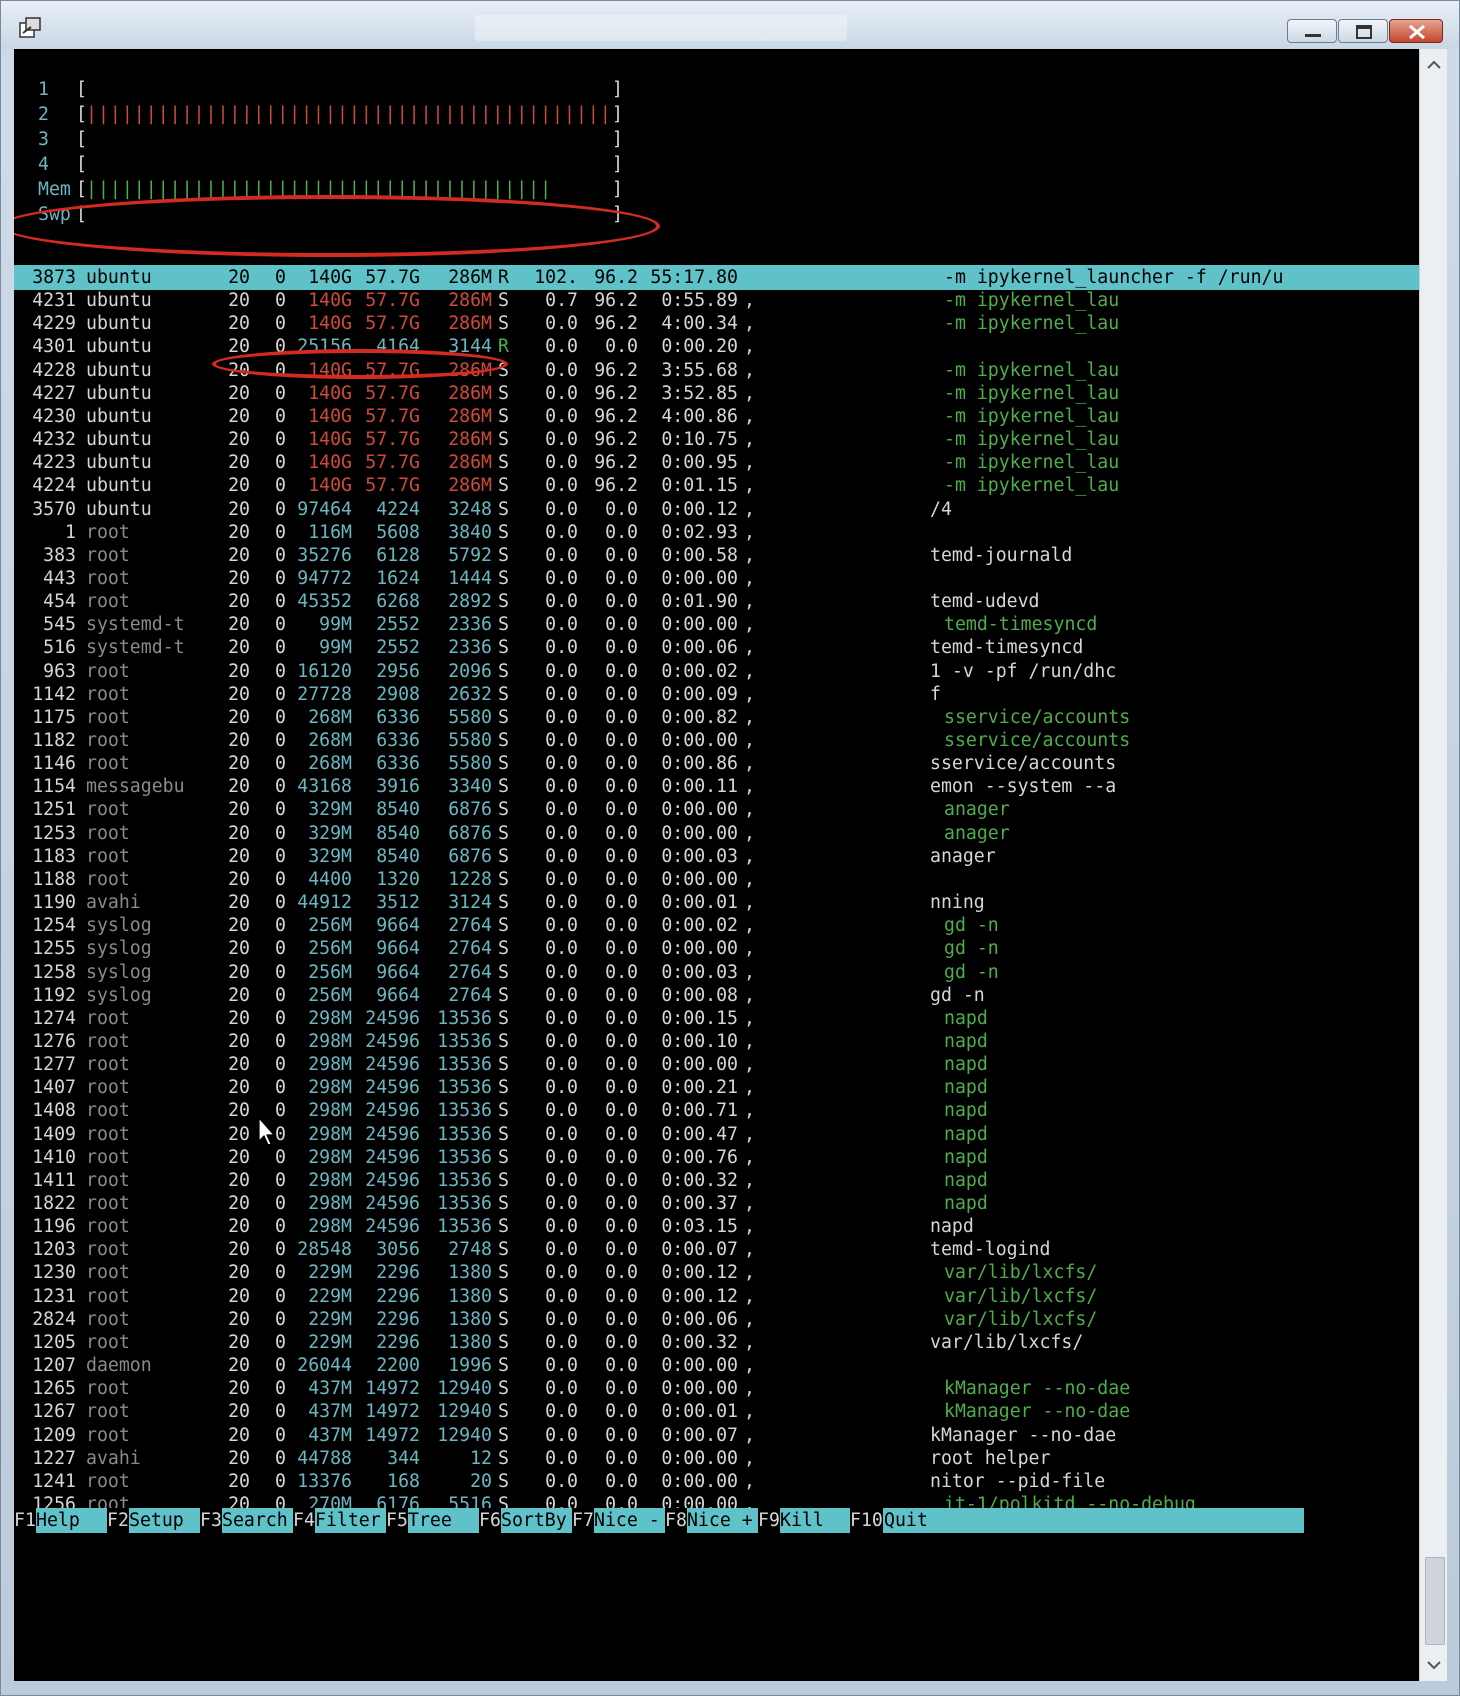 The height and width of the screenshot is (1696, 1460). What do you see at coordinates (1435, 1601) in the screenshot?
I see `scrollbar-thumb` at bounding box center [1435, 1601].